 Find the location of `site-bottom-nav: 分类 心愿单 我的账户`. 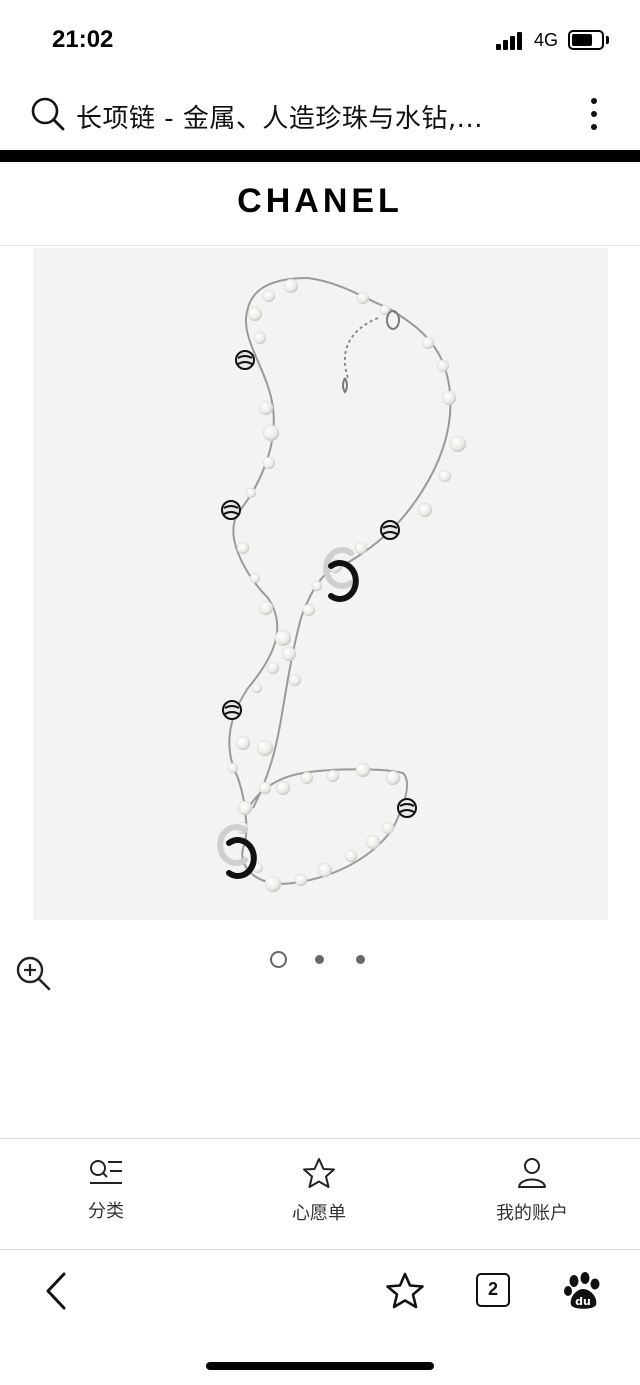

site-bottom-nav: 分类 心愿单 我的账户 is located at coordinates (320, 1194).